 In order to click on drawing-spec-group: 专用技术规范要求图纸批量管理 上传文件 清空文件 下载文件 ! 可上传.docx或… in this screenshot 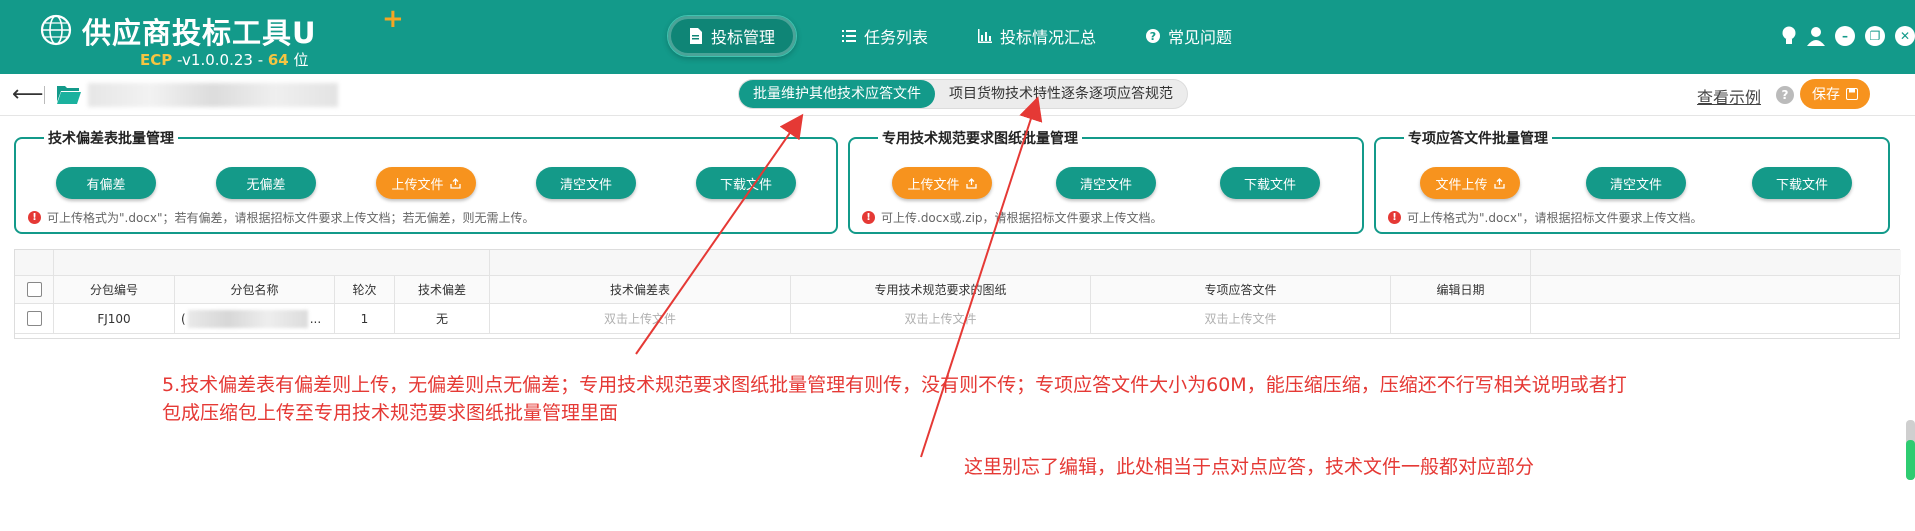, I will do `click(1106, 181)`.